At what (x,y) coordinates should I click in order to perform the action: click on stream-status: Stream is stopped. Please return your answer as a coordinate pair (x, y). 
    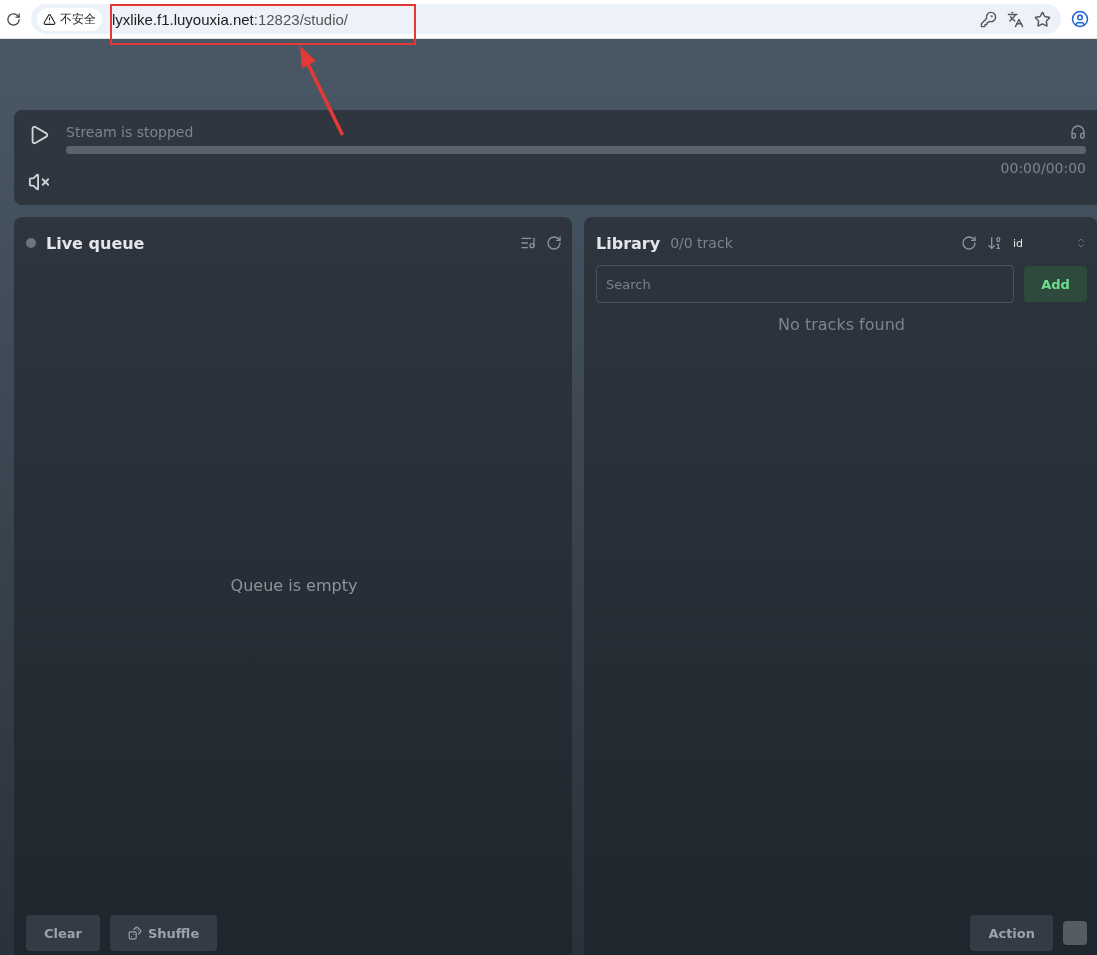
    Looking at the image, I should click on (130, 132).